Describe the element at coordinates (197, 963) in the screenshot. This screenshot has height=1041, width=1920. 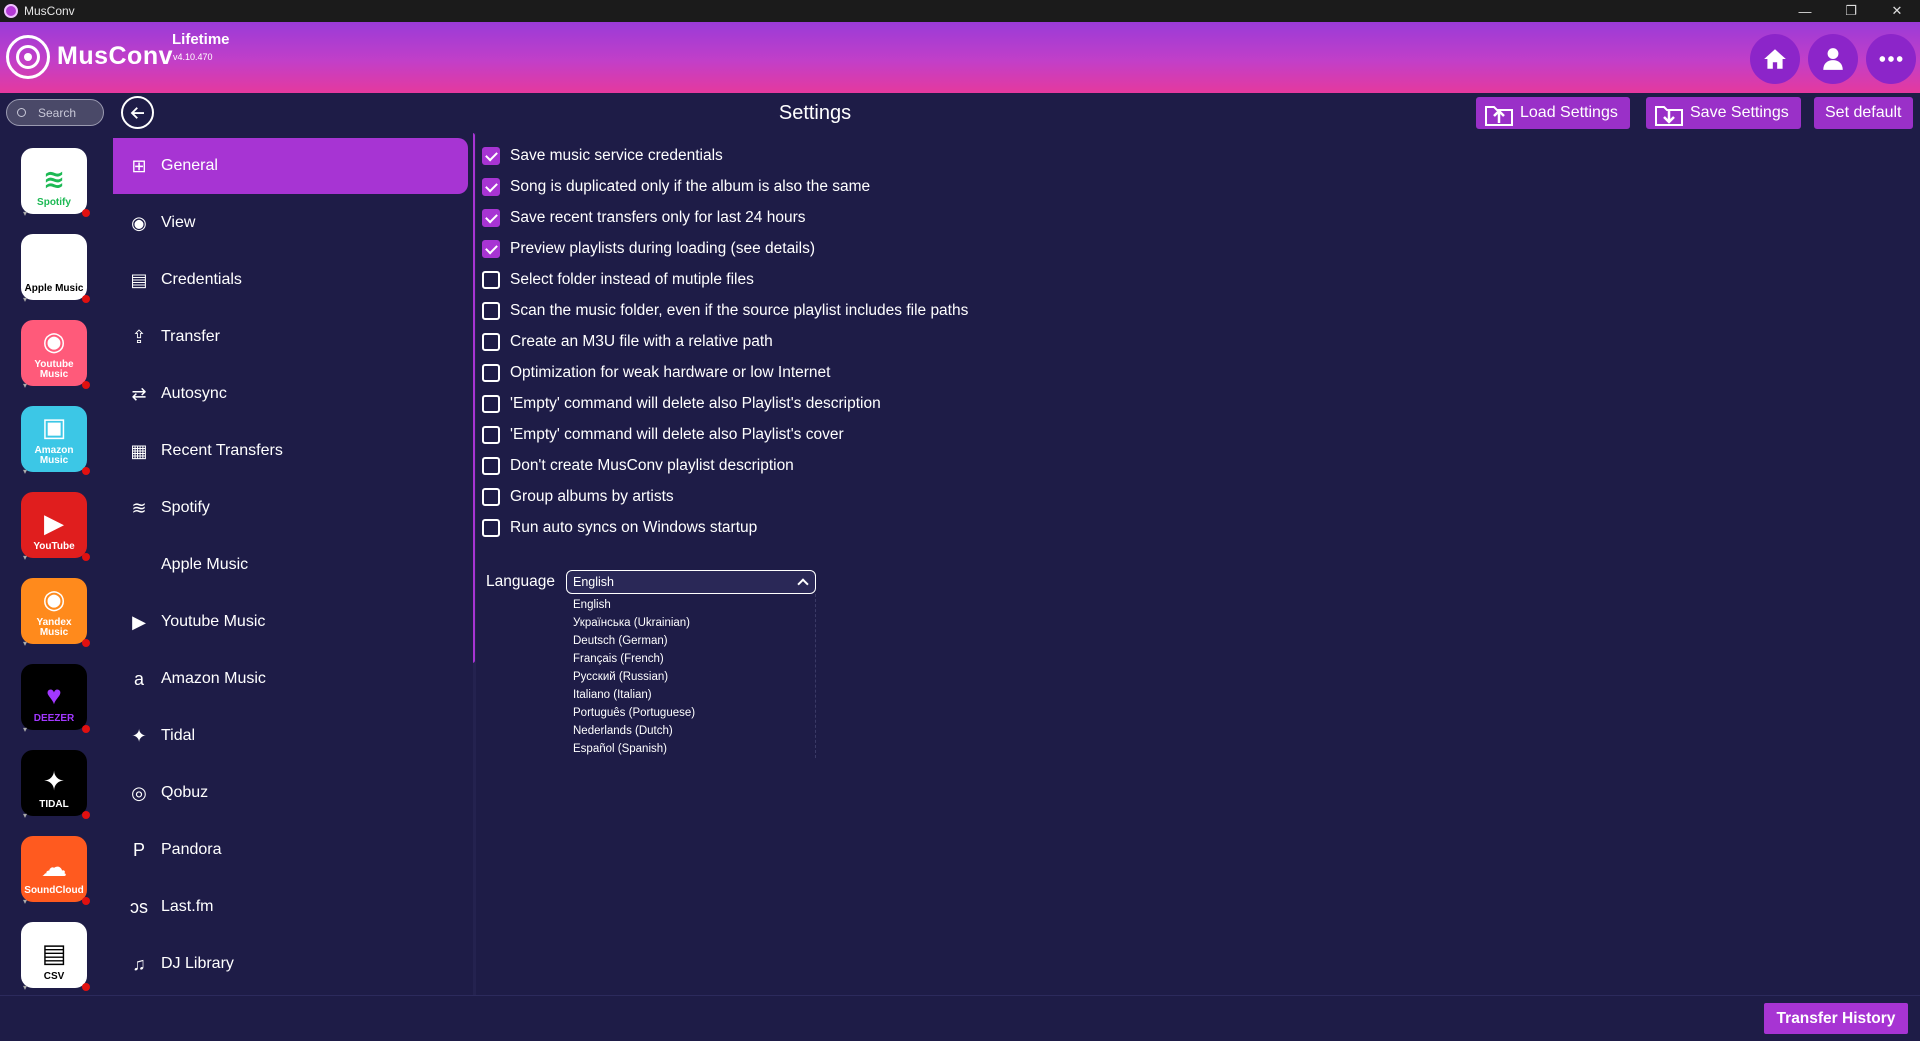
I see `nav-item-label: DJ Library` at that location.